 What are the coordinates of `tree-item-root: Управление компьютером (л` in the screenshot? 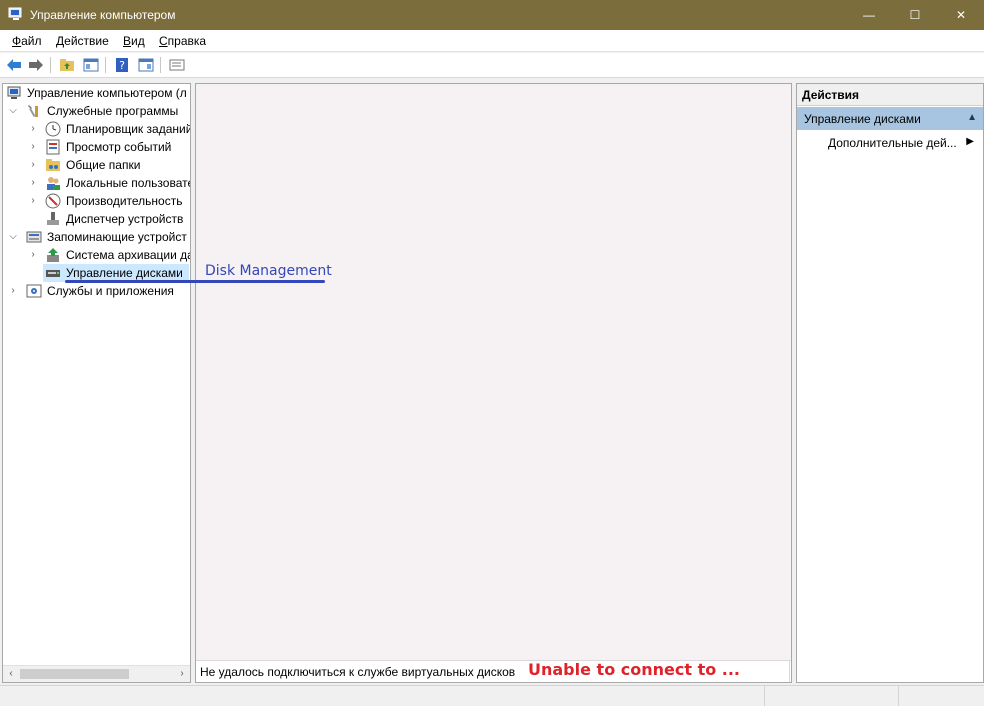 It's located at (96, 93).